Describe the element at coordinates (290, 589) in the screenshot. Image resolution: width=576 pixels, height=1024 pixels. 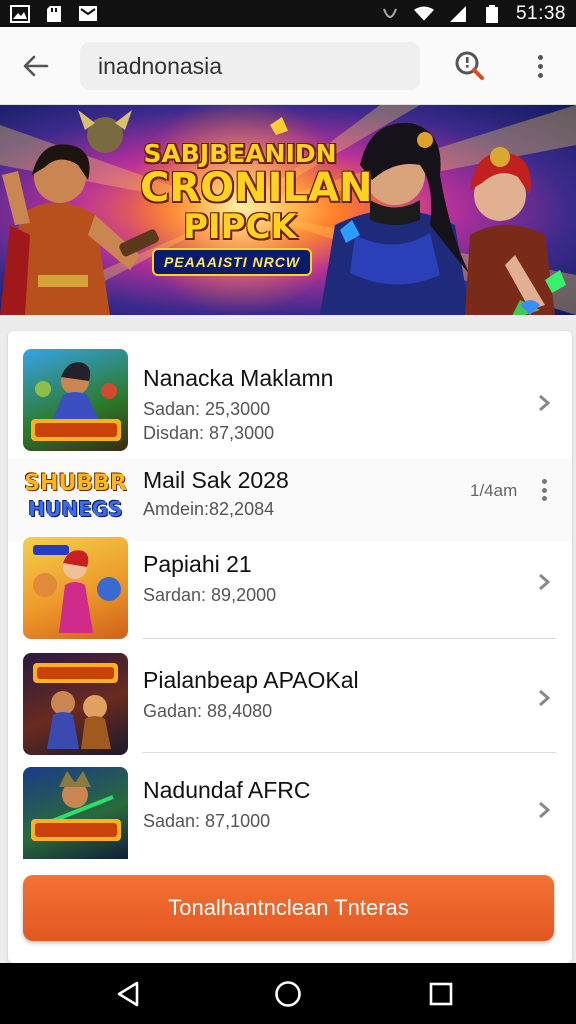
I see `list-item: Papiahi 21 Sardan: 89,2000` at that location.